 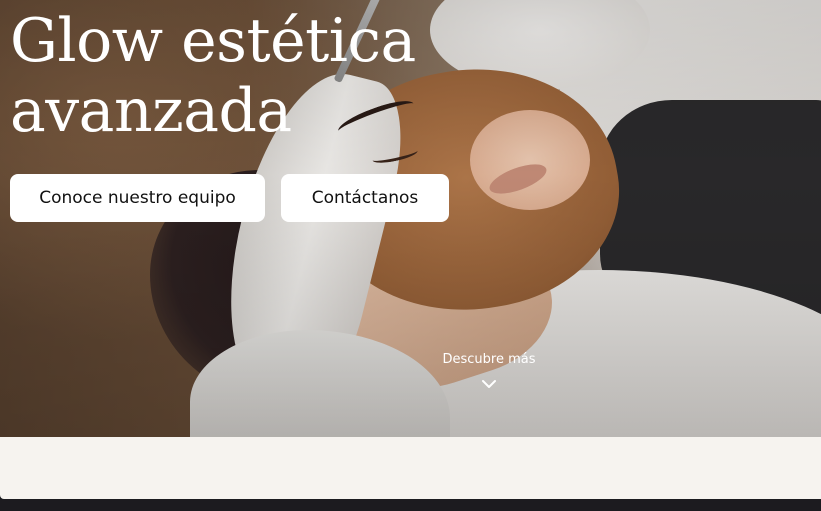 What do you see at coordinates (489, 371) in the screenshot?
I see `discover-more-link: Descubre más` at bounding box center [489, 371].